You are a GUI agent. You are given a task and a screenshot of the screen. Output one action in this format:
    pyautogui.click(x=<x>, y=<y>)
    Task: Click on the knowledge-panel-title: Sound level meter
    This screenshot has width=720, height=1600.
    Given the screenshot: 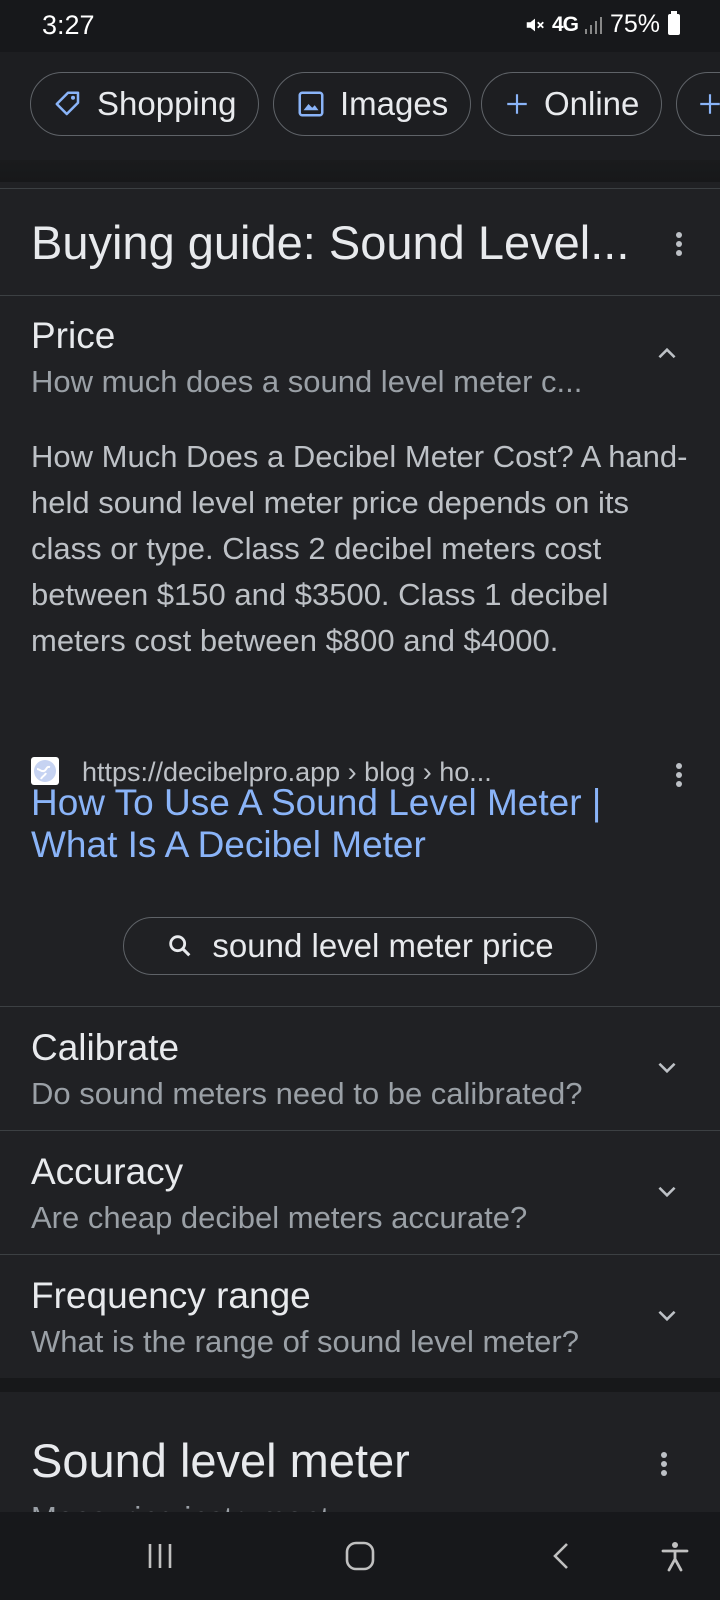 What is the action you would take?
    pyautogui.click(x=220, y=1460)
    